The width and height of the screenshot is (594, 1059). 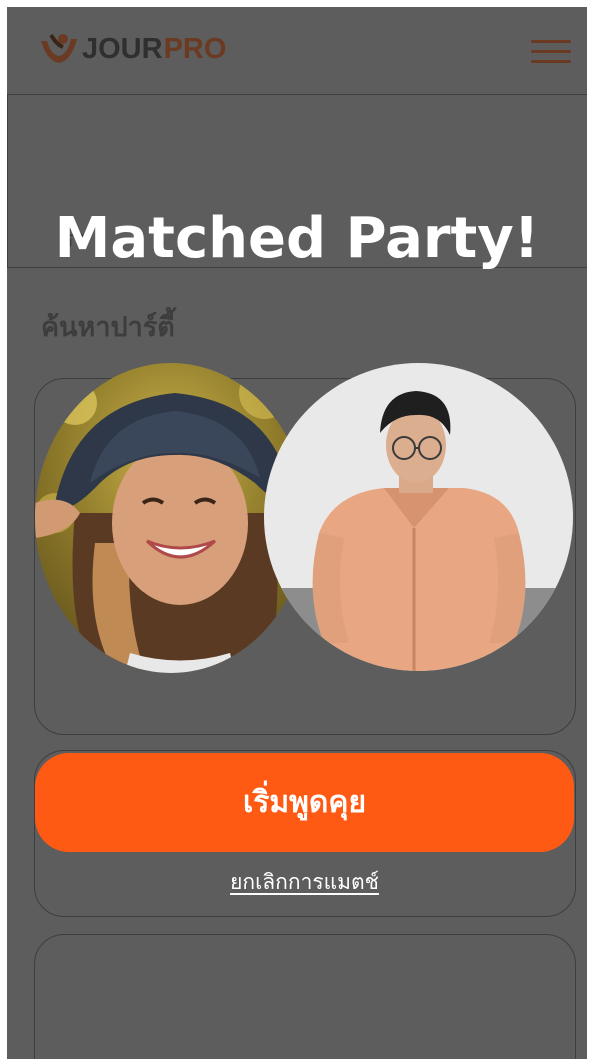 What do you see at coordinates (297, 238) in the screenshot?
I see `matched-party-title: Matched Party!` at bounding box center [297, 238].